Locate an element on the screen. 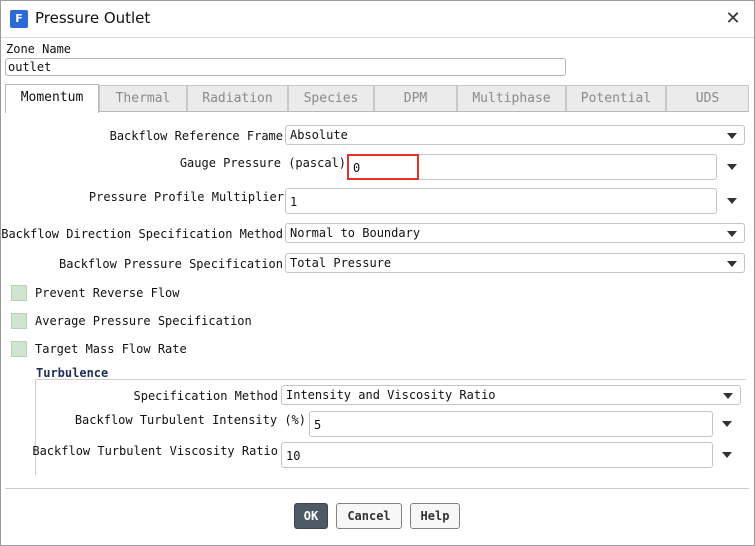 The height and width of the screenshot is (546, 755). gauge-pressure-dropdown-icon is located at coordinates (732, 167).